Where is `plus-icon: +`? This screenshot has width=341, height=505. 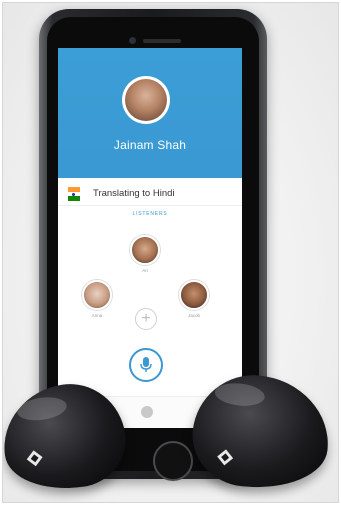 plus-icon: + is located at coordinates (146, 318).